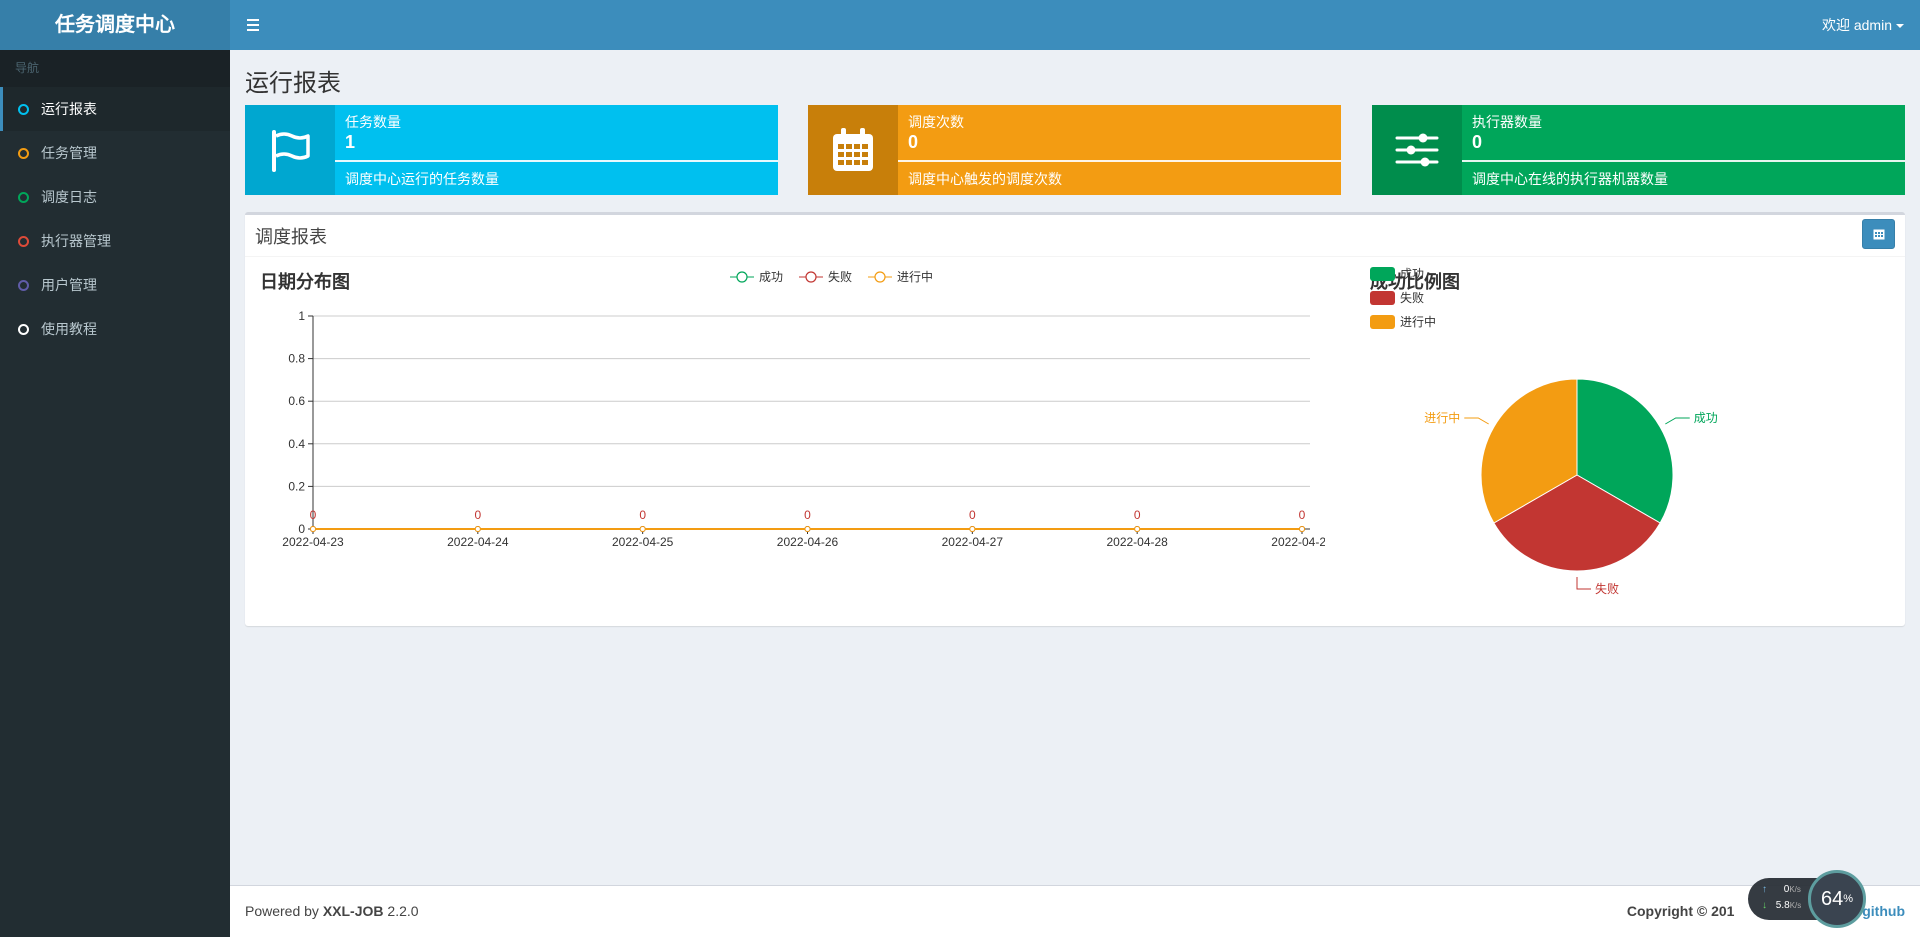 The image size is (1920, 937). I want to click on stat-description: 调度中心在线的执行器机器数量, so click(1570, 179).